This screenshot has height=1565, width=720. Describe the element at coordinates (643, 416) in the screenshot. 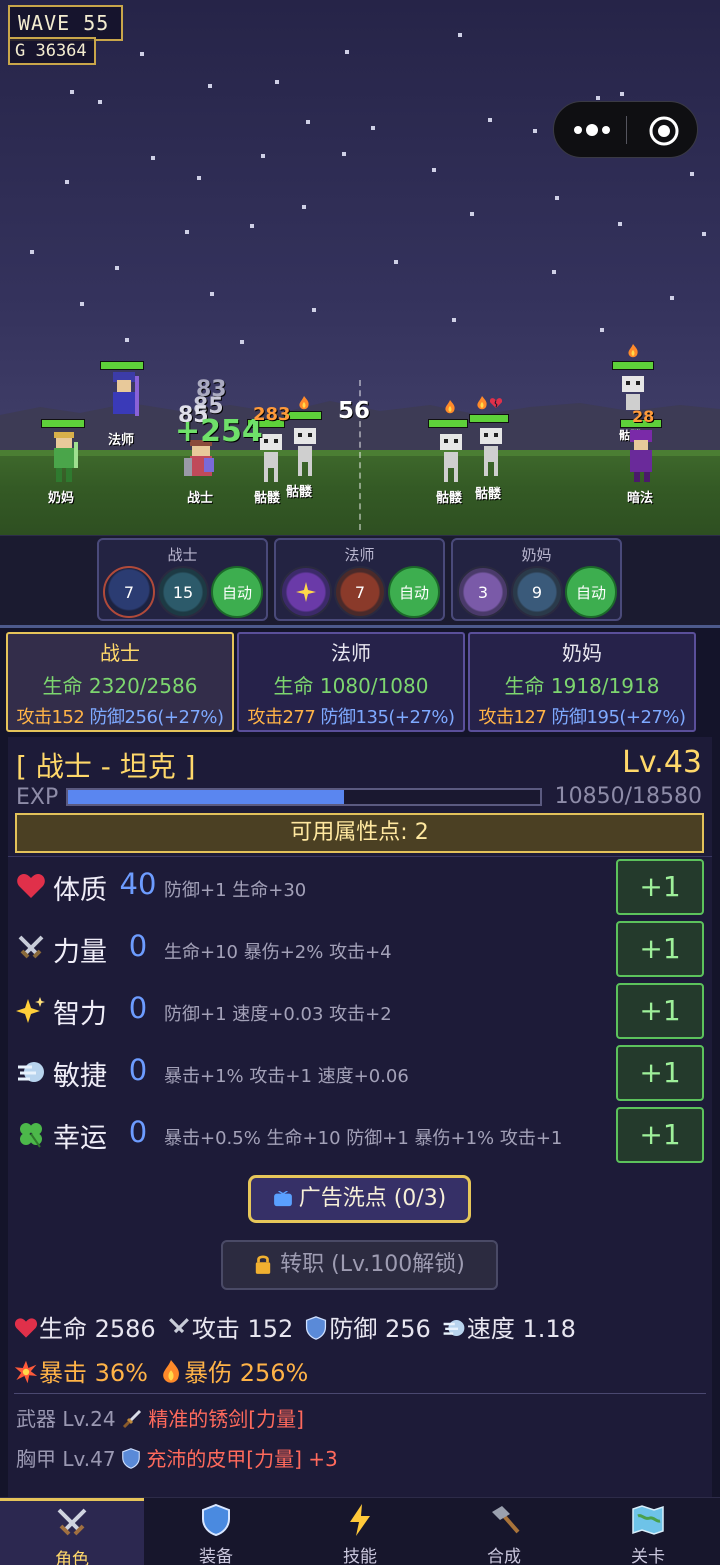

I see `damage-number: 28` at that location.